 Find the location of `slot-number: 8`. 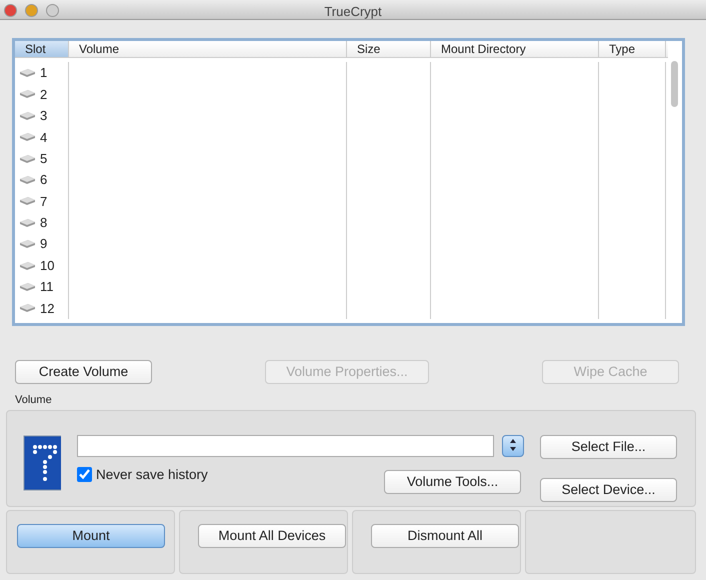

slot-number: 8 is located at coordinates (44, 223).